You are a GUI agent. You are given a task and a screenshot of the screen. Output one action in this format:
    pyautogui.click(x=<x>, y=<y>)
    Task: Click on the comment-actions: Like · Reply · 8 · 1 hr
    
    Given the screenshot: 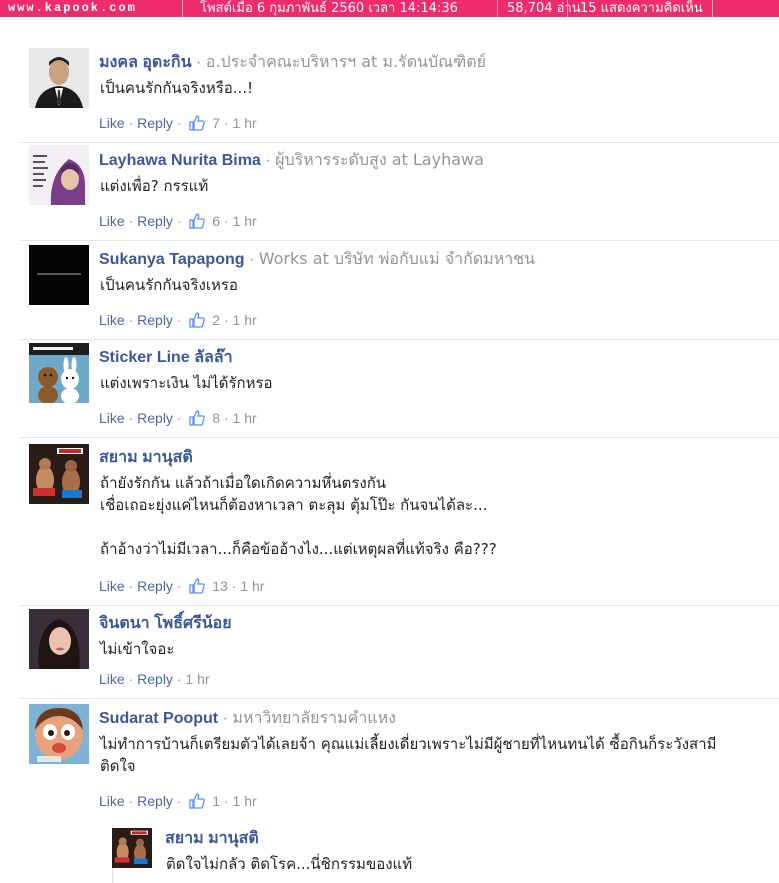 What is the action you would take?
    pyautogui.click(x=178, y=418)
    